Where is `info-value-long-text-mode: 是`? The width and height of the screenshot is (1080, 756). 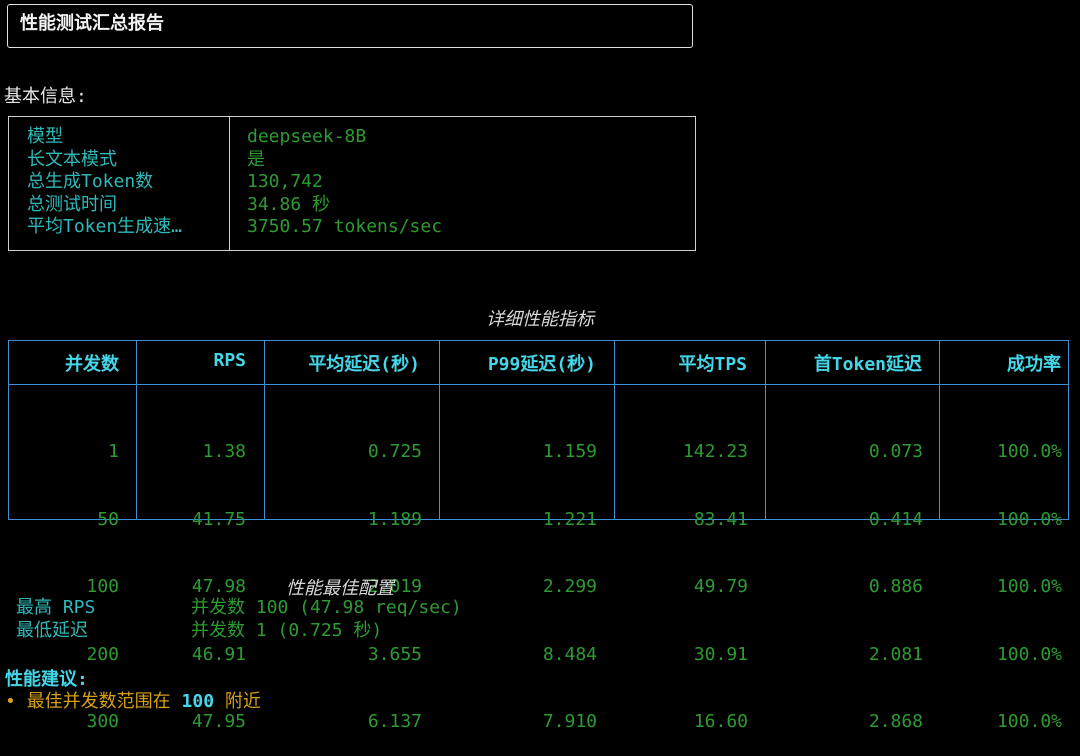 info-value-long-text-mode: 是 is located at coordinates (256, 159).